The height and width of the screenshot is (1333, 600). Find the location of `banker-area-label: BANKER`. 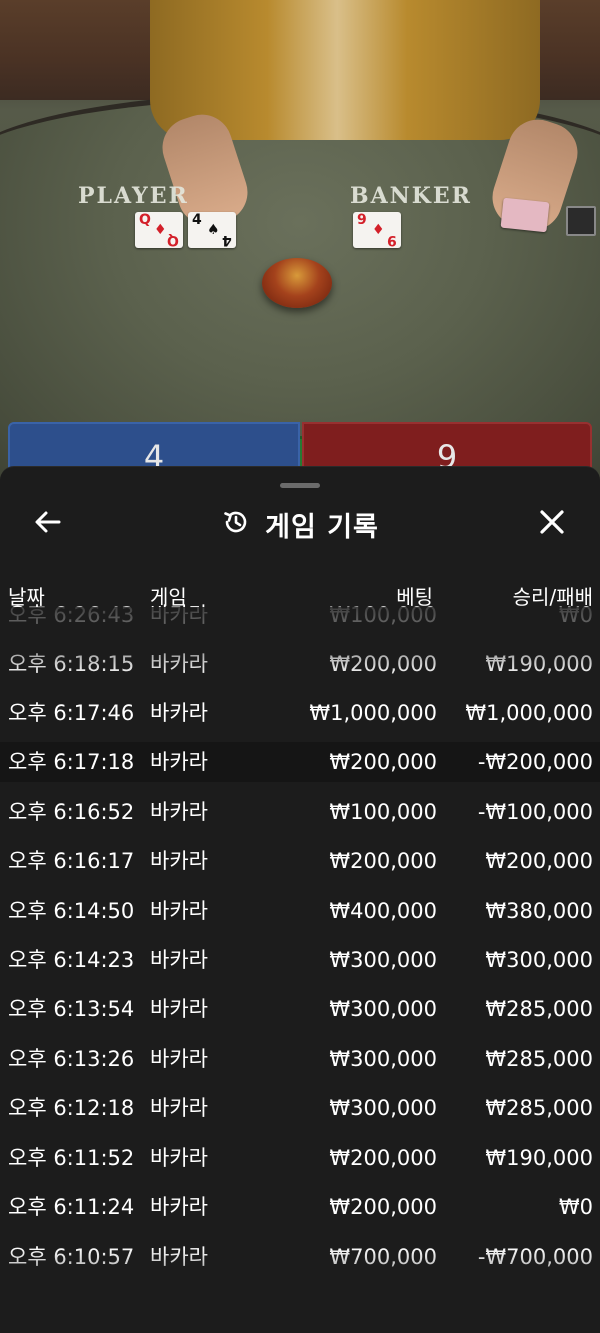

banker-area-label: BANKER is located at coordinates (411, 196).